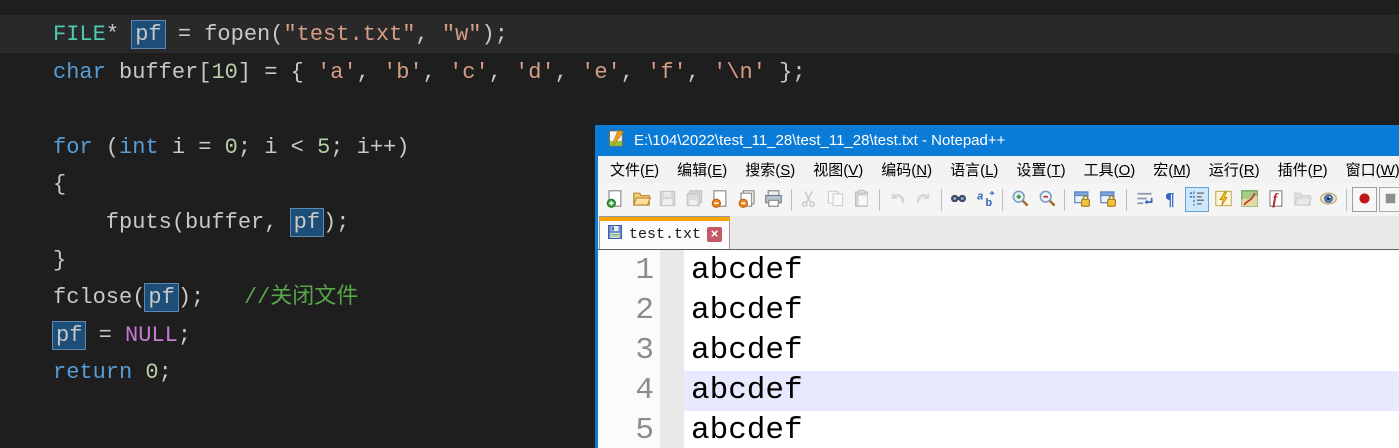  I want to click on redo-button, so click(923, 199).